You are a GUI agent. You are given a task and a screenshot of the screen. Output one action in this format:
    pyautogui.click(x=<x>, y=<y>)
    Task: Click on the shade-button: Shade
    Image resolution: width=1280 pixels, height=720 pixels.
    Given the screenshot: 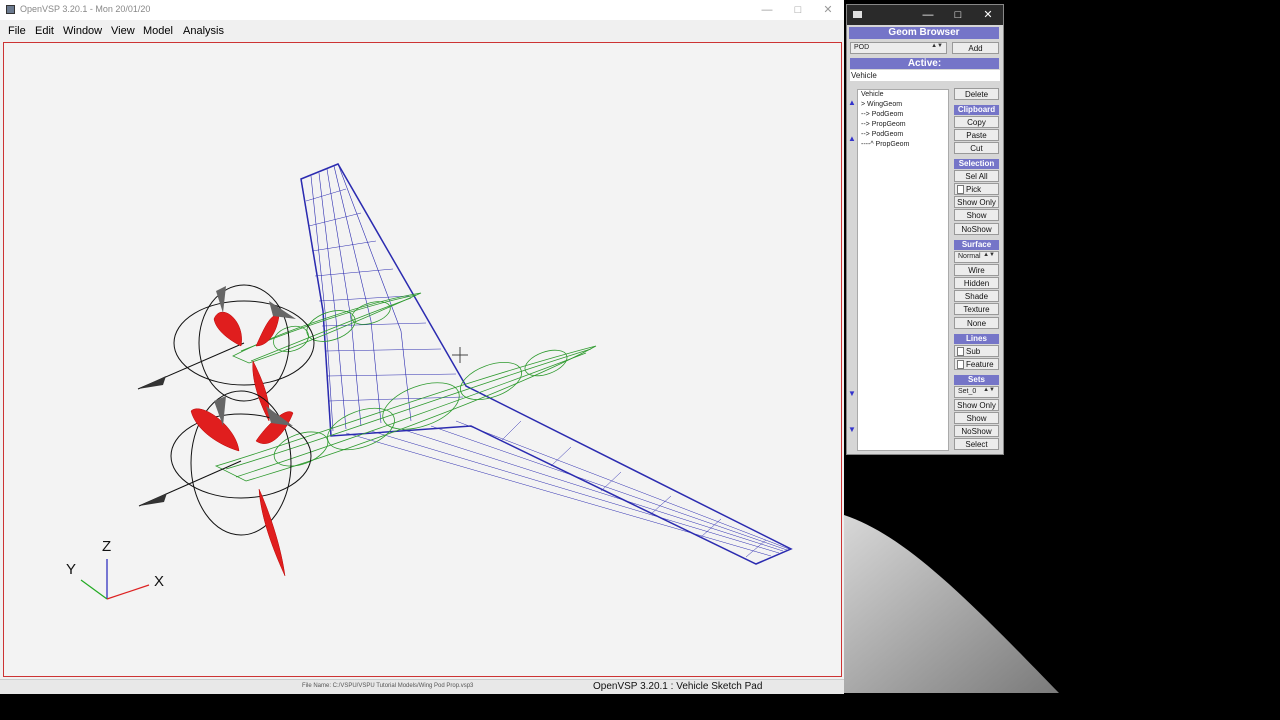 What is the action you would take?
    pyautogui.click(x=976, y=296)
    